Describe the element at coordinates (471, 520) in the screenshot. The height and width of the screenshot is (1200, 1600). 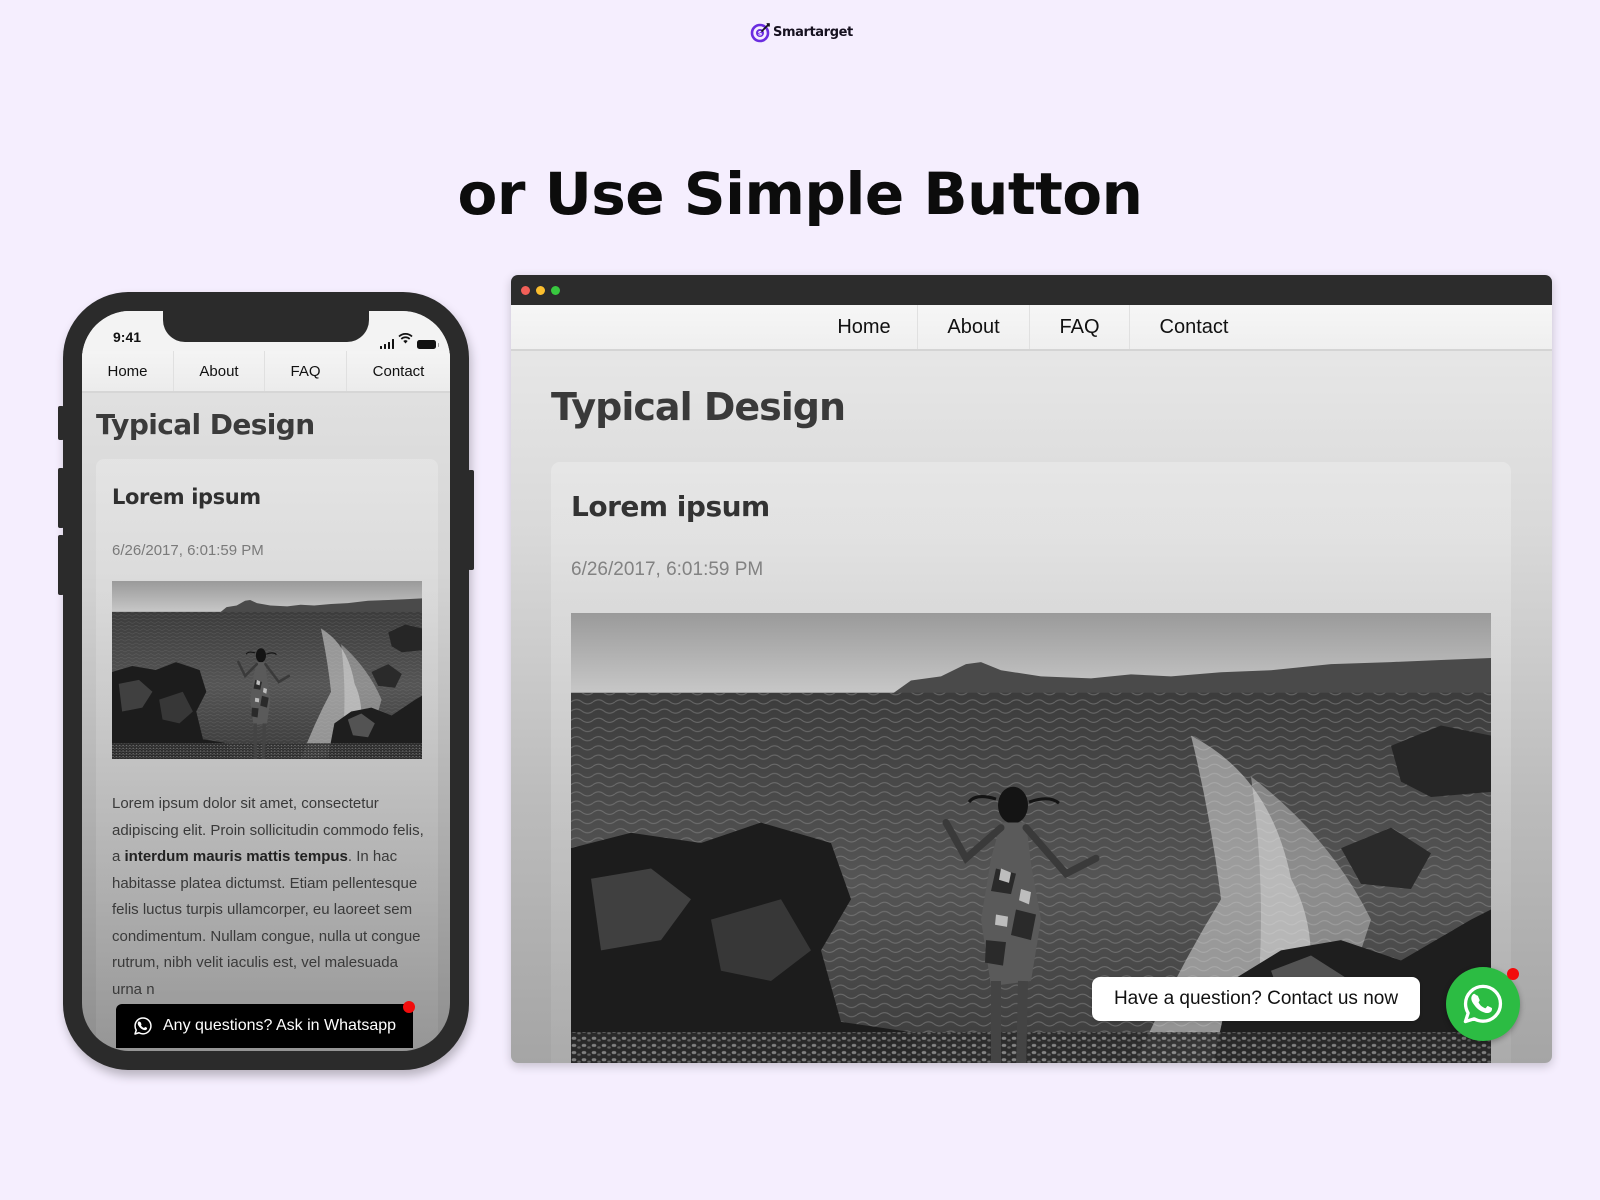
I see `phone-power-button` at that location.